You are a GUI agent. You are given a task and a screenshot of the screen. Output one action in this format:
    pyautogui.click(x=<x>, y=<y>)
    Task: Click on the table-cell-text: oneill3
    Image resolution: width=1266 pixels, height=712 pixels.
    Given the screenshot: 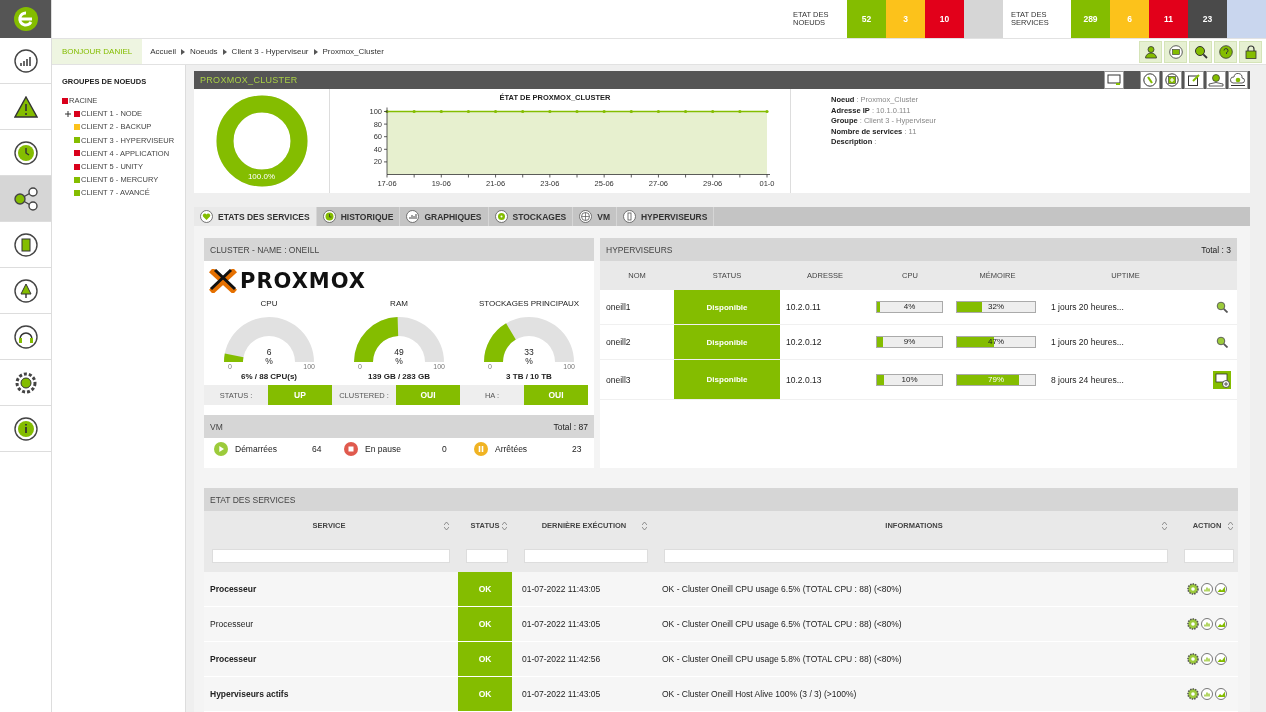 What is the action you would take?
    pyautogui.click(x=618, y=380)
    